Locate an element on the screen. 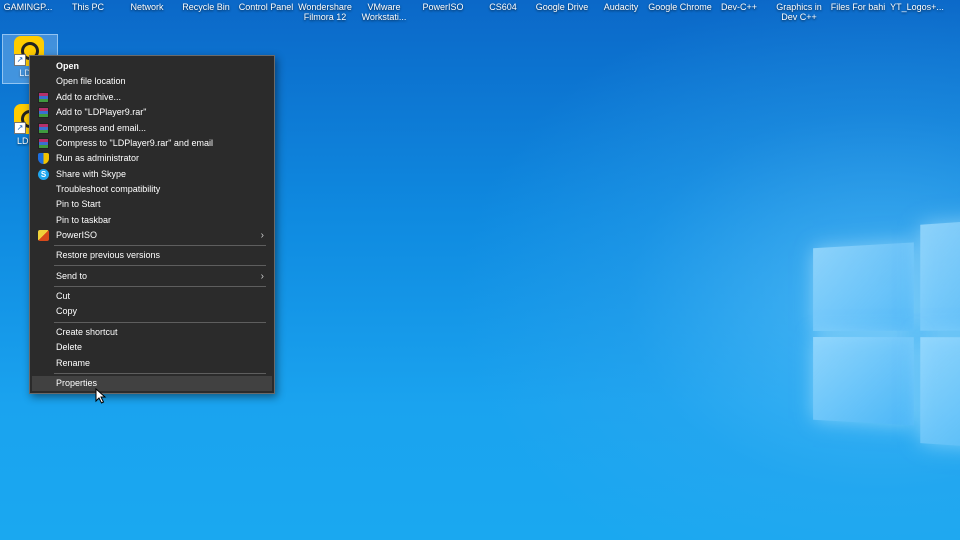  menu-item-pin-to-taskbar: Pin to taskbar is located at coordinates (152, 220).